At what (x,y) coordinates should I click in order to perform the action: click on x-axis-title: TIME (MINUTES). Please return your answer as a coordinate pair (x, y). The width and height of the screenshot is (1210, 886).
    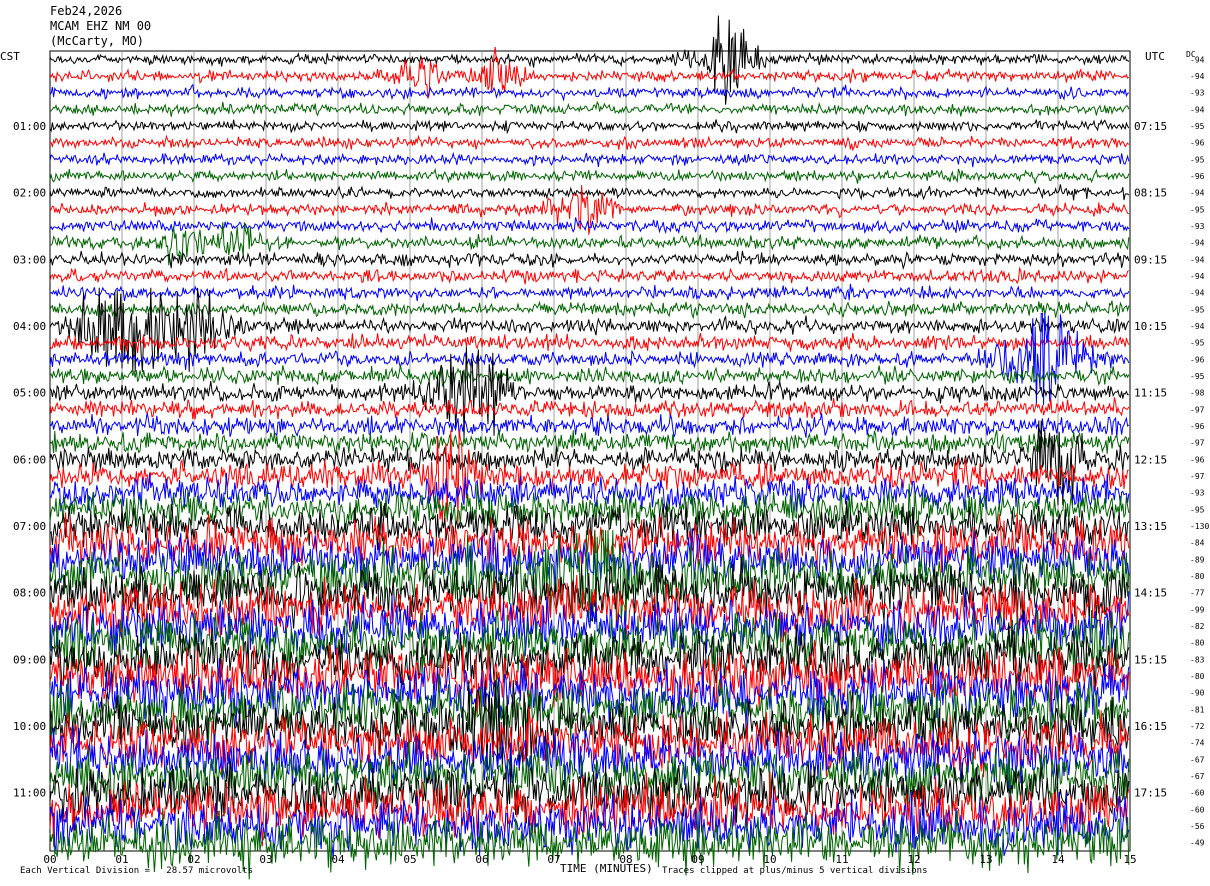
    Looking at the image, I should click on (606, 868).